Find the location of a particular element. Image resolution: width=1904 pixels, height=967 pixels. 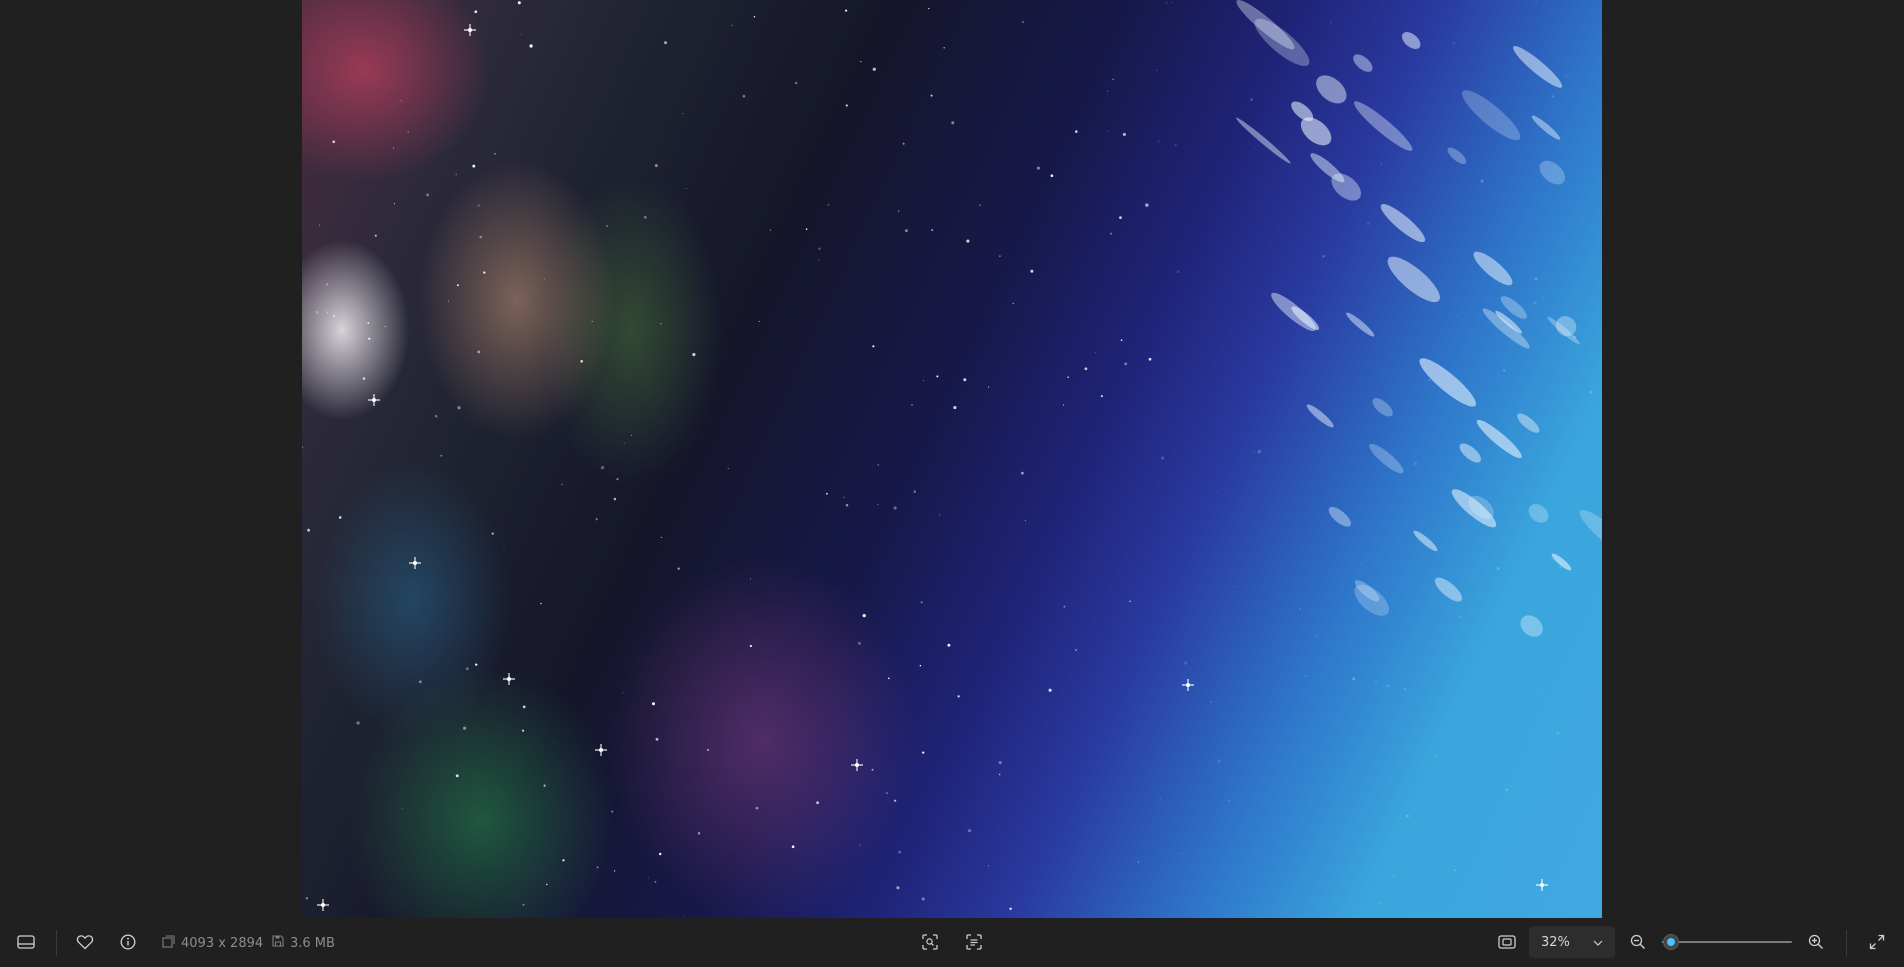

save-disk-icon is located at coordinates (278, 943).